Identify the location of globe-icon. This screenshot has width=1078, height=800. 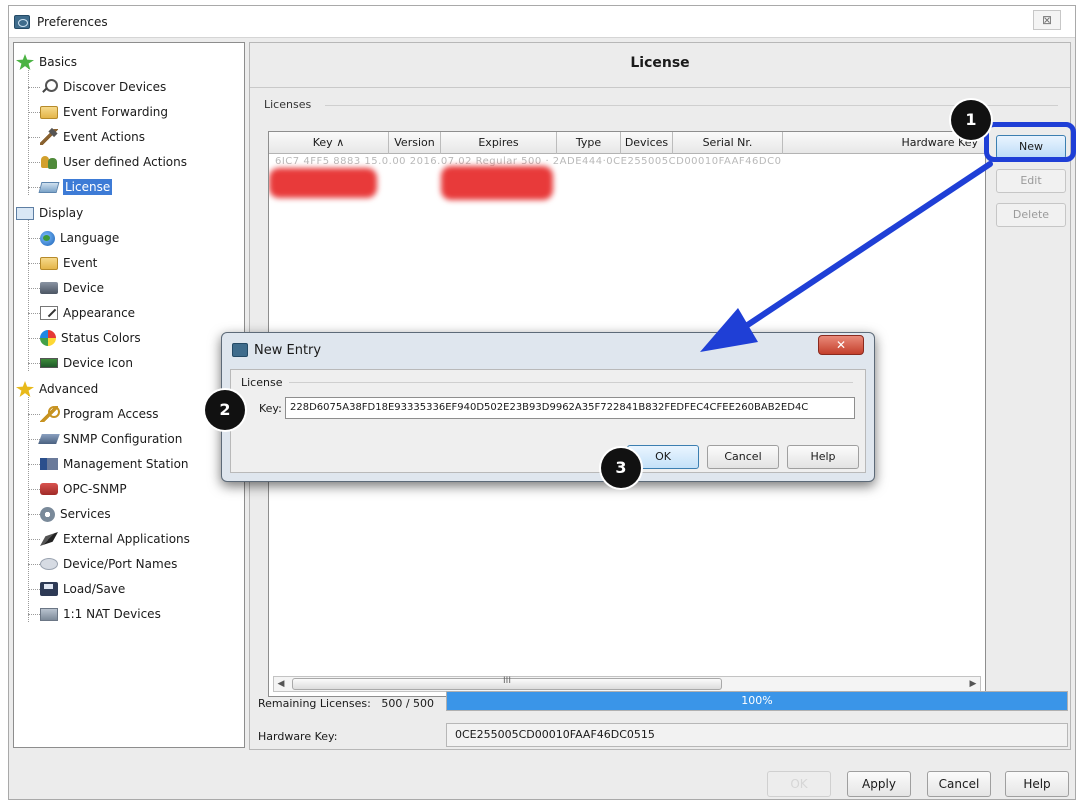
(47, 238).